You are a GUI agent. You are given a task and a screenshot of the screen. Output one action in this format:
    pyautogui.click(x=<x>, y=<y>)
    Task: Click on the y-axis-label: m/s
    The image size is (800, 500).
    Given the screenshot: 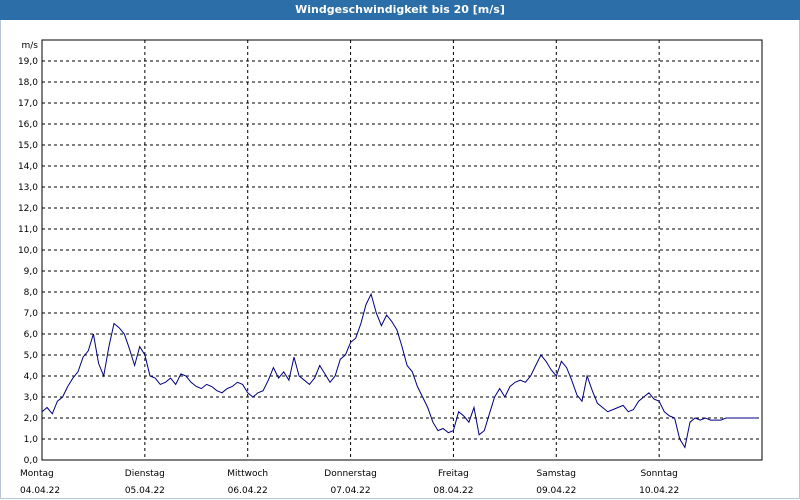 What is the action you would take?
    pyautogui.click(x=30, y=46)
    